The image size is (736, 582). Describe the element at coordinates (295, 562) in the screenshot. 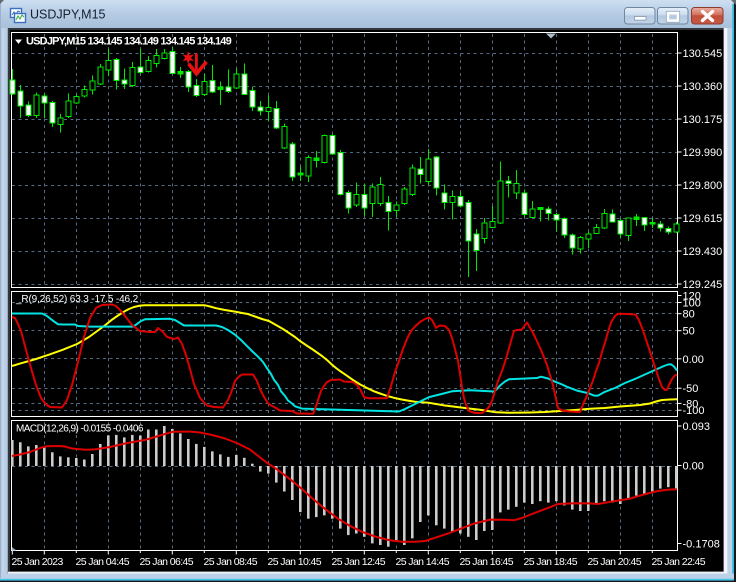

I see `svg-text: 25 Jan 10:45` at that location.